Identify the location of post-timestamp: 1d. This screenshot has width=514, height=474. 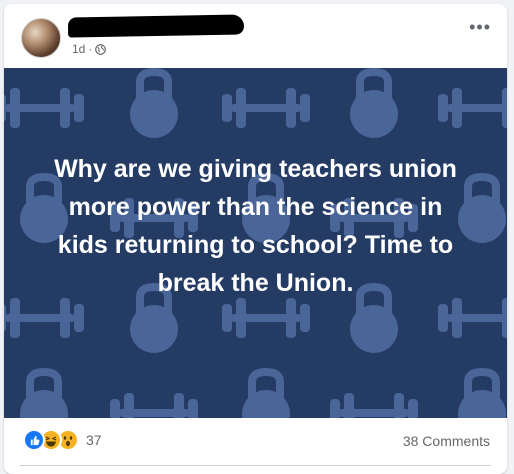
(78, 49).